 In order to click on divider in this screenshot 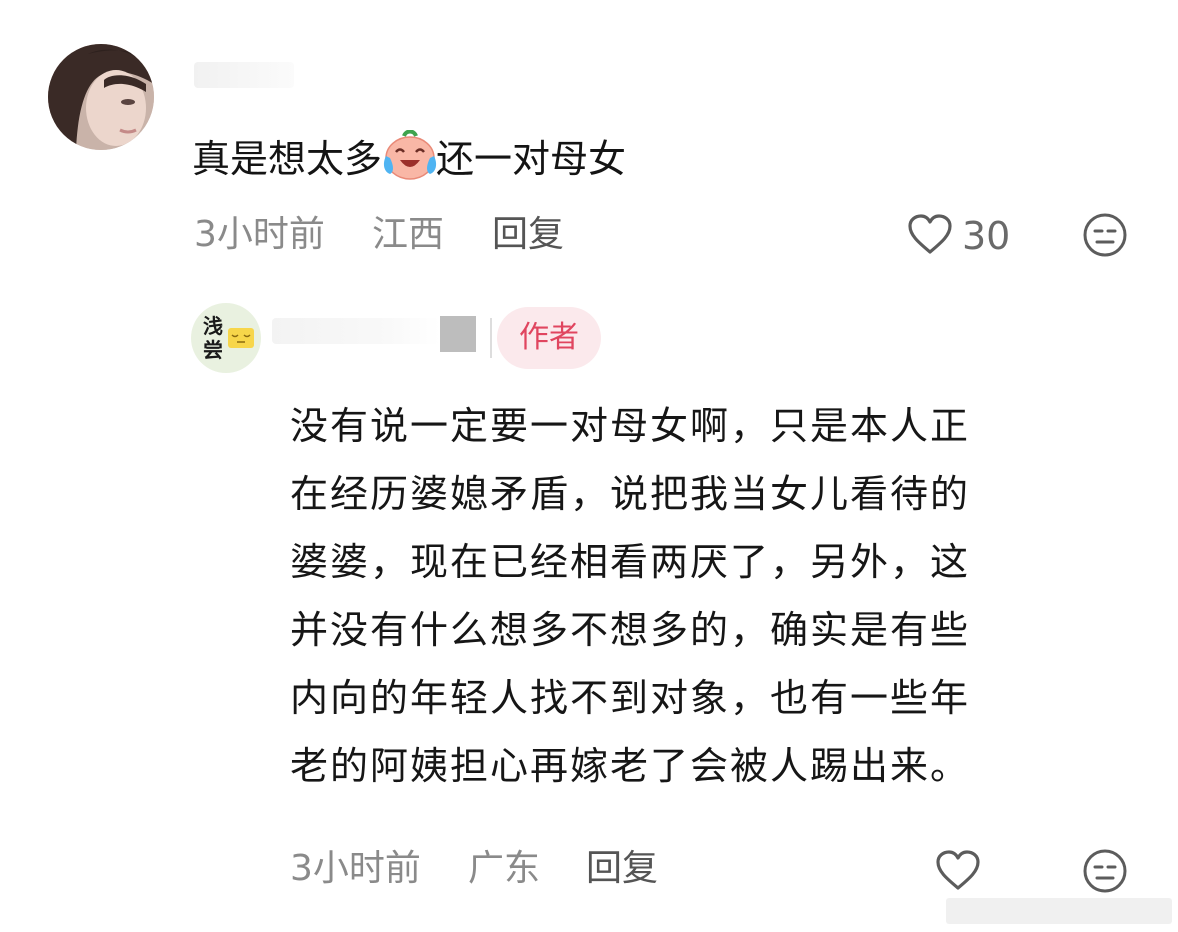, I will do `click(491, 338)`.